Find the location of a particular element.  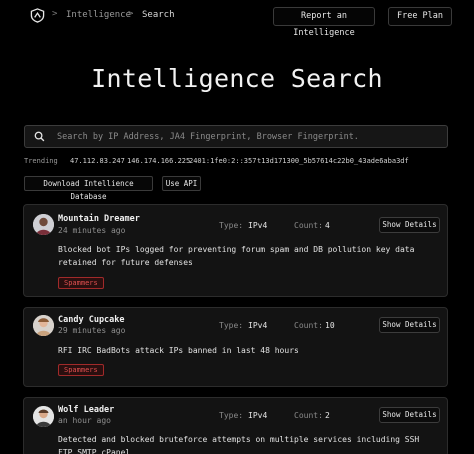

card-author-name: Mountain Dreamer is located at coordinates (99, 219).